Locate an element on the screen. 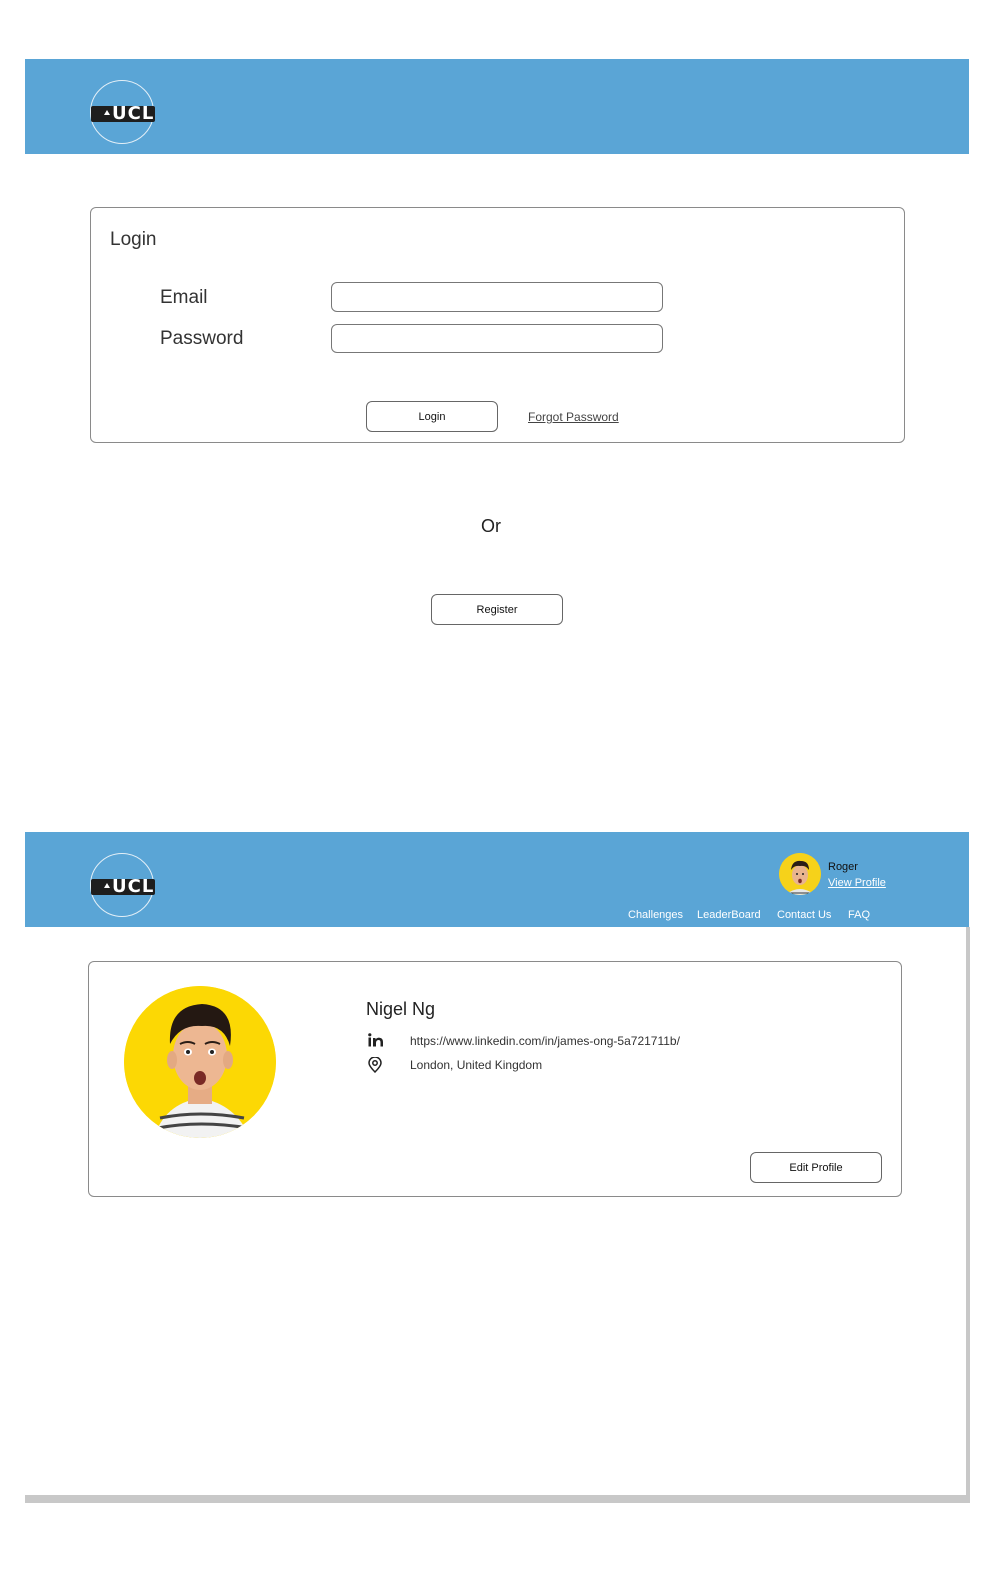 This screenshot has width=991, height=1578. forgot-password-link: Forgot Password is located at coordinates (573, 417).